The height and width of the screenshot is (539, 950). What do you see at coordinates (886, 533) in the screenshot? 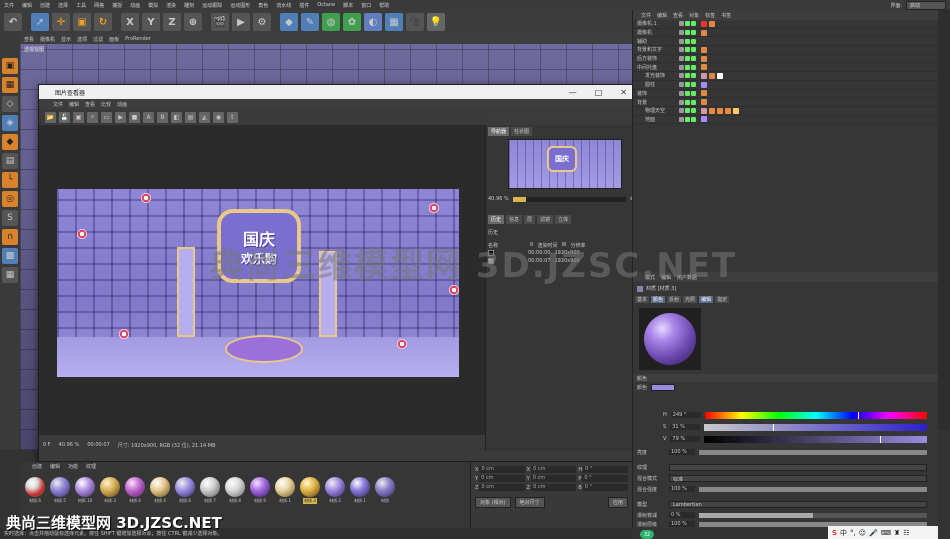
I see `ime-keyboard-icon: ⌨` at bounding box center [886, 533].